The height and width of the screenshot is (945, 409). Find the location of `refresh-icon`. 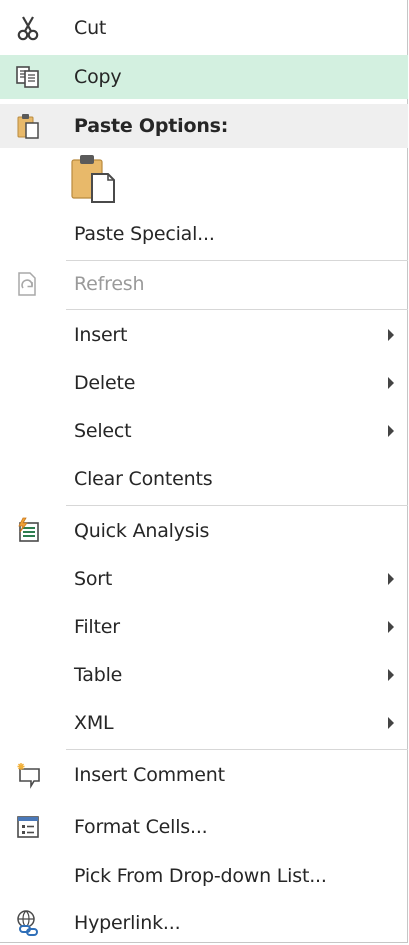

refresh-icon is located at coordinates (28, 284).